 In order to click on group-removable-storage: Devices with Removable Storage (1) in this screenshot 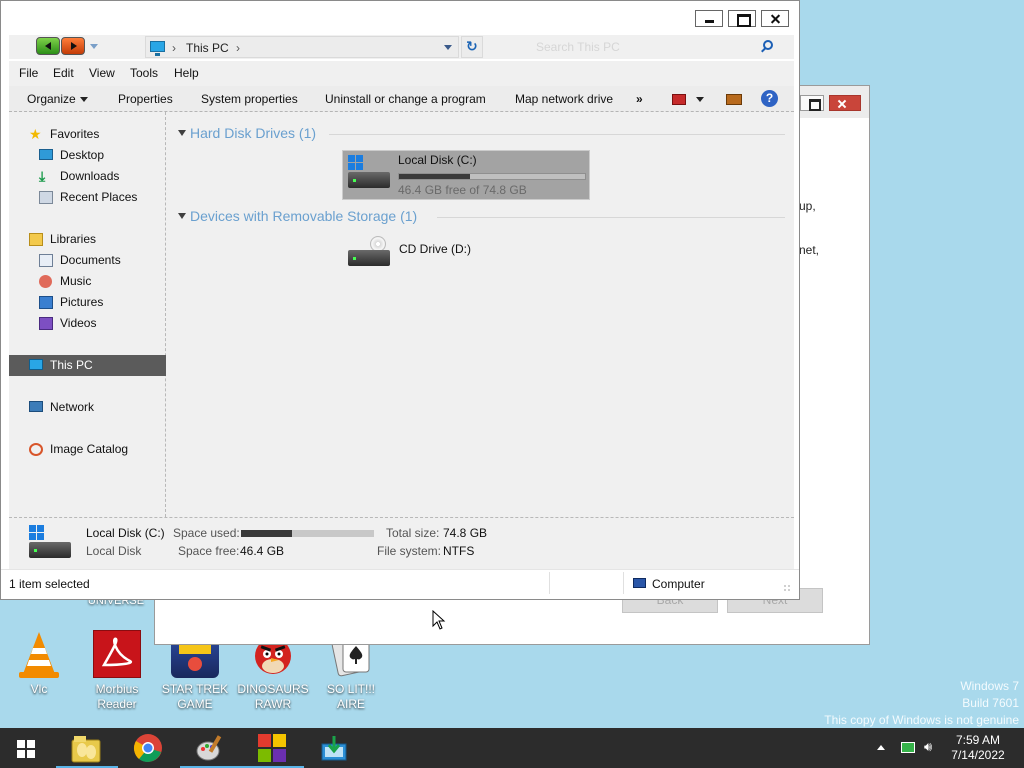, I will do `click(303, 216)`.